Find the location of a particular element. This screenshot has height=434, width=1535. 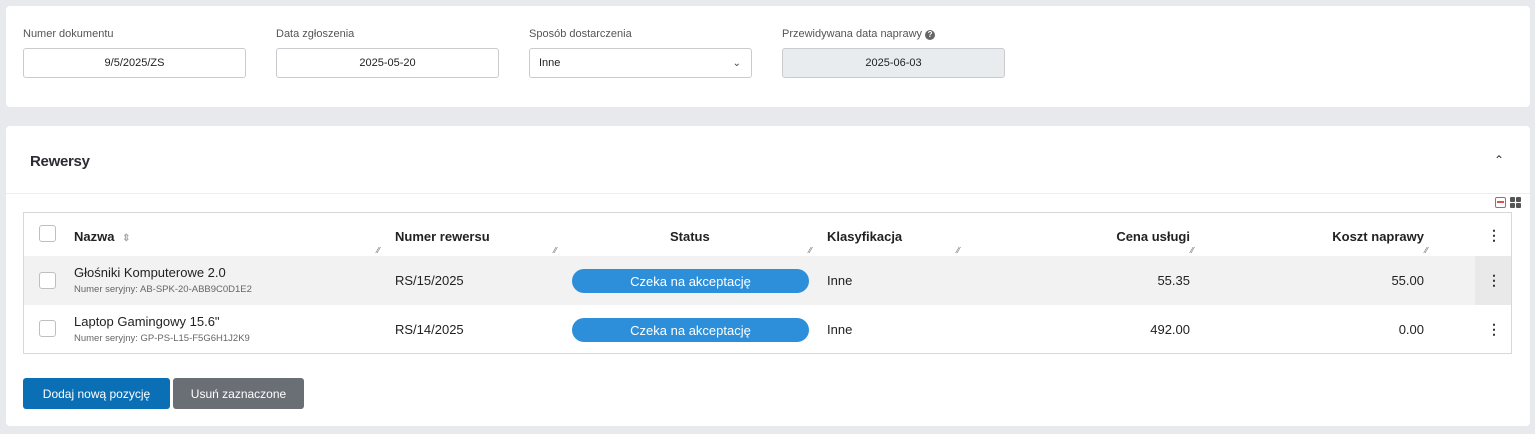

item-name: Laptop Gamingowy 15.6" is located at coordinates (147, 321).